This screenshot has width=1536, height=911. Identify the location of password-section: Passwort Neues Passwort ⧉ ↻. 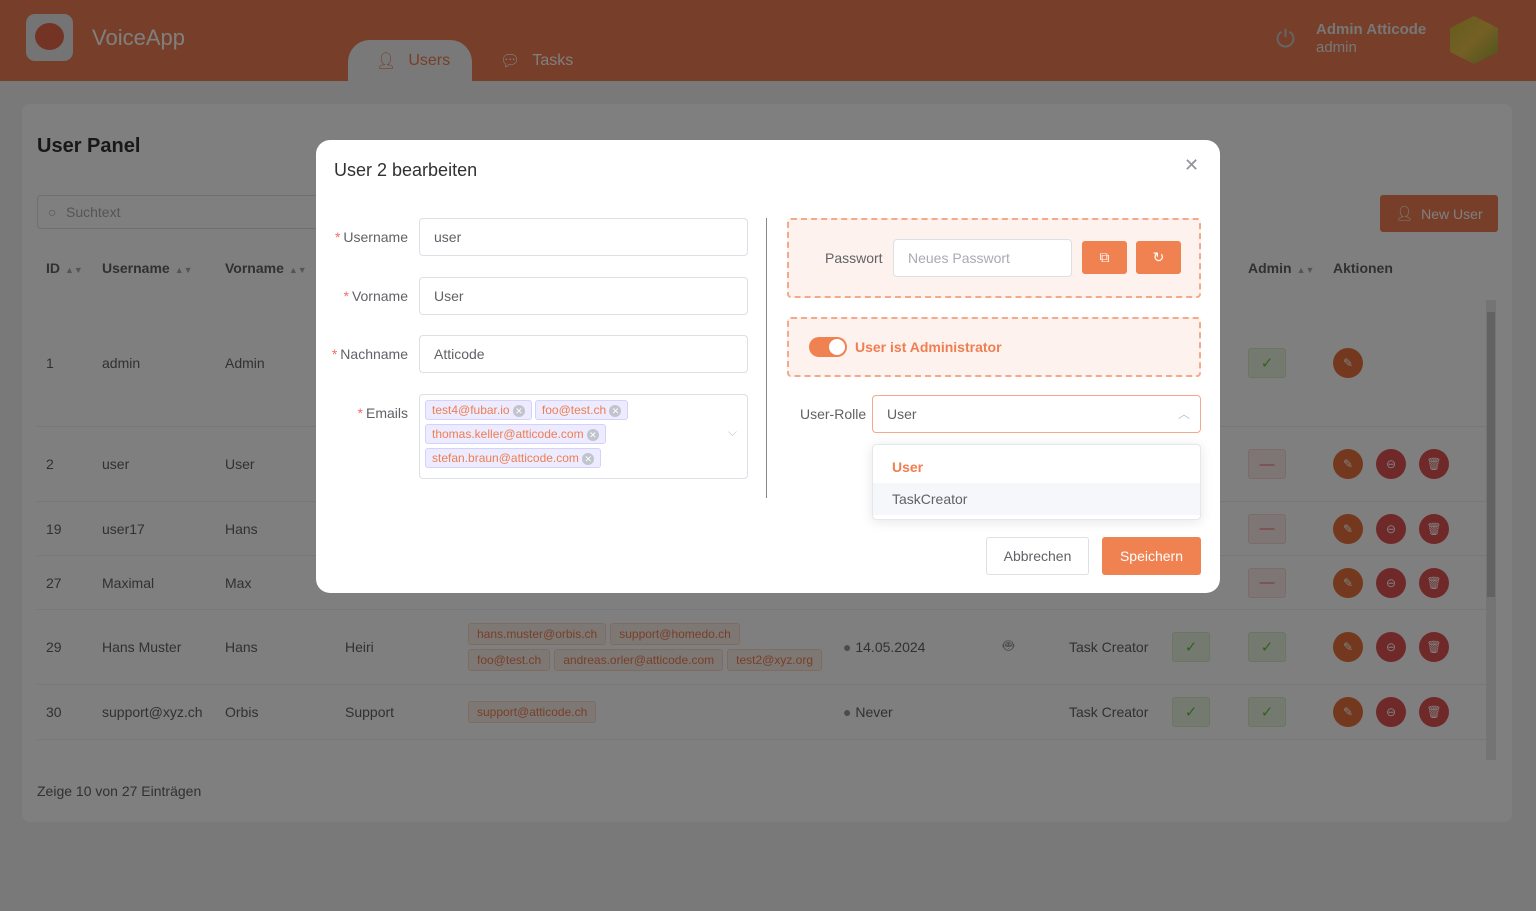
(994, 258).